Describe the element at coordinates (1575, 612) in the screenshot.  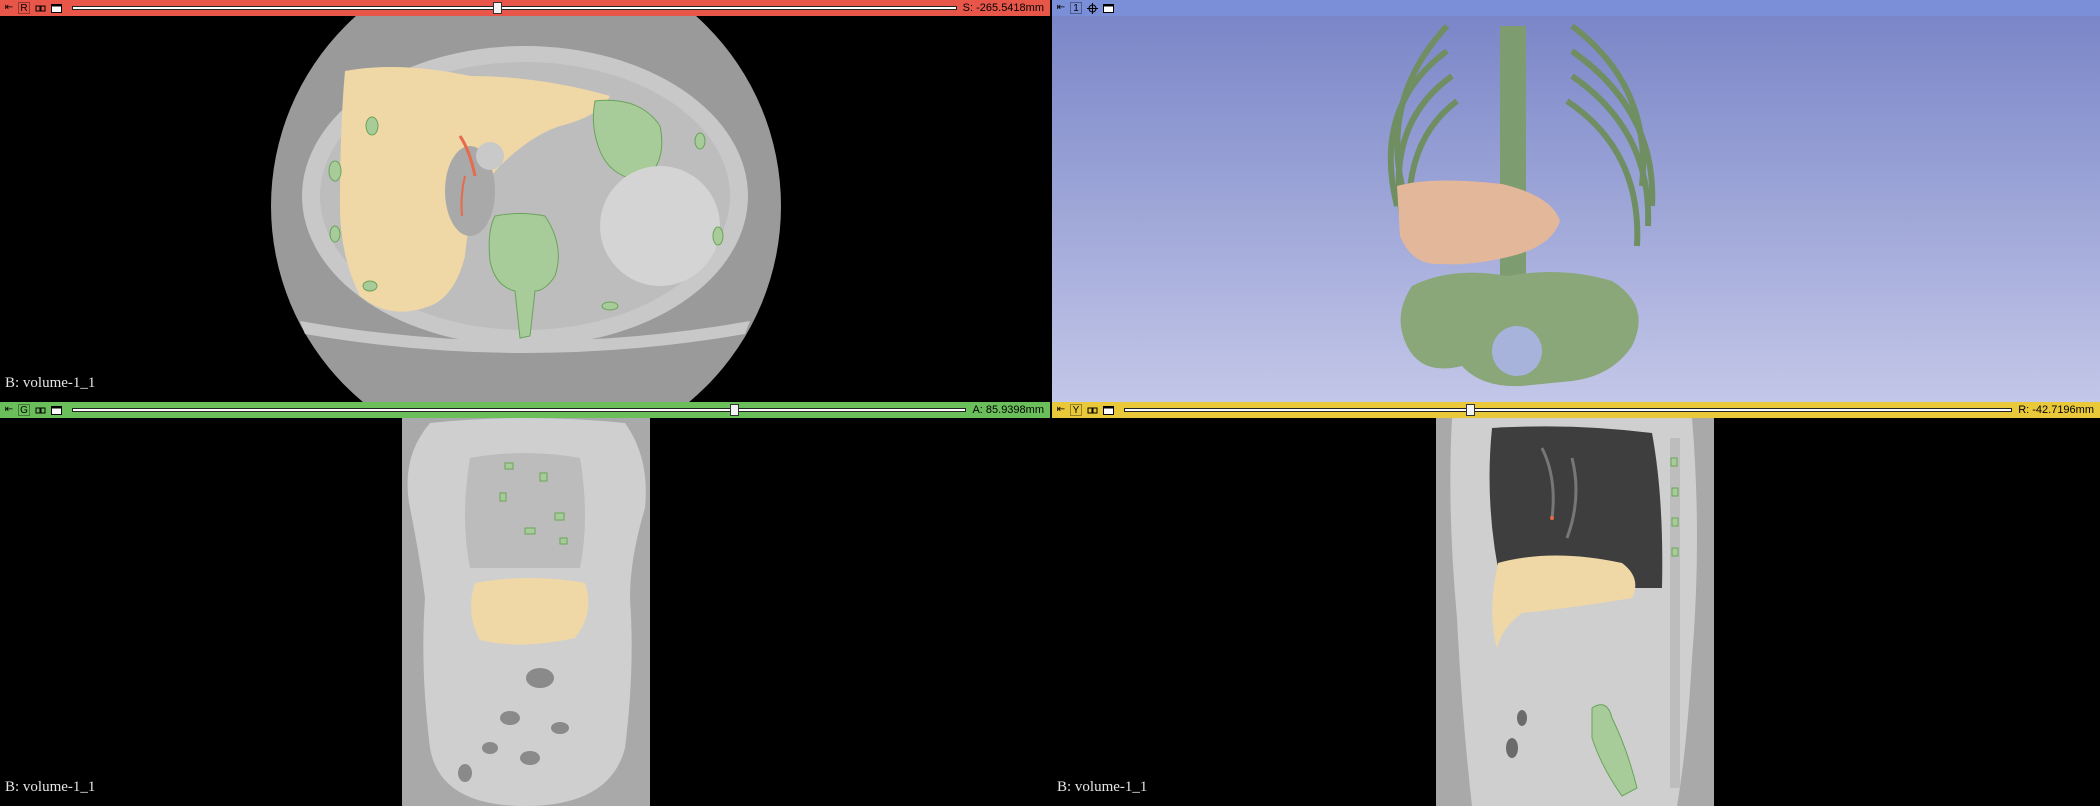
I see `sagittal-ct-image` at that location.